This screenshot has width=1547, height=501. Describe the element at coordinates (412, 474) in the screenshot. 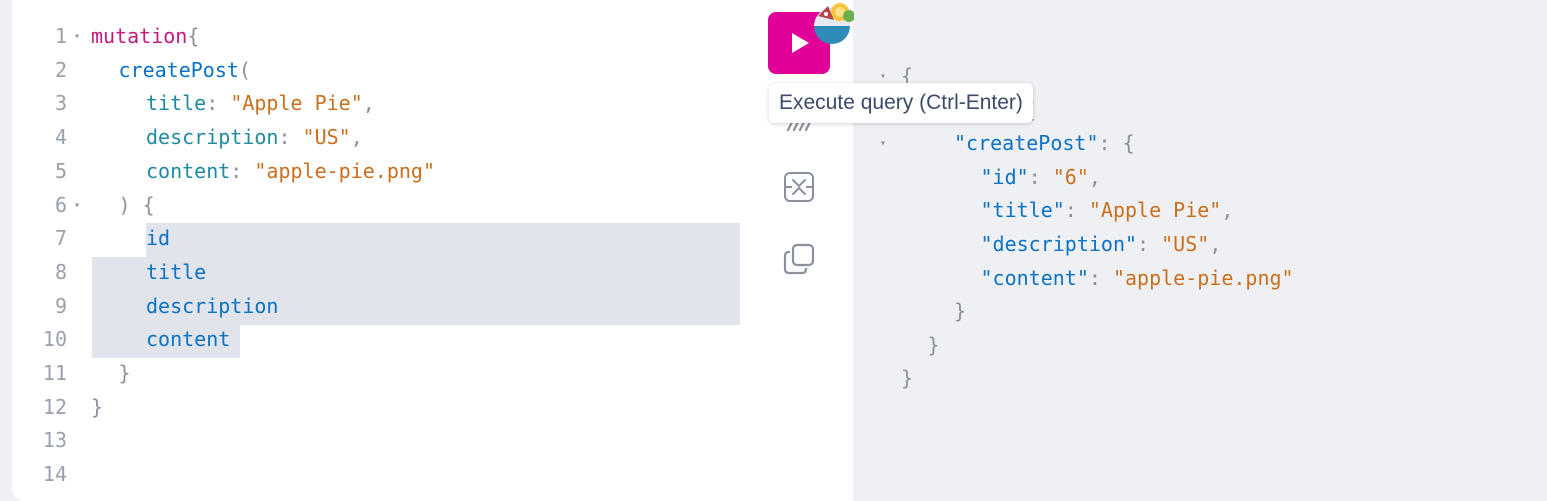

I see `editor-line: 14` at that location.